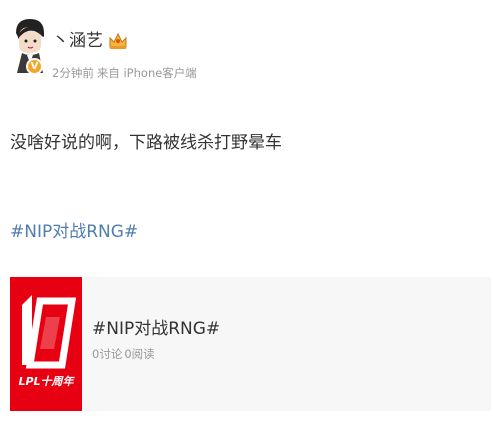  Describe the element at coordinates (77, 41) in the screenshot. I see `username-link: 丶涵艺` at that location.